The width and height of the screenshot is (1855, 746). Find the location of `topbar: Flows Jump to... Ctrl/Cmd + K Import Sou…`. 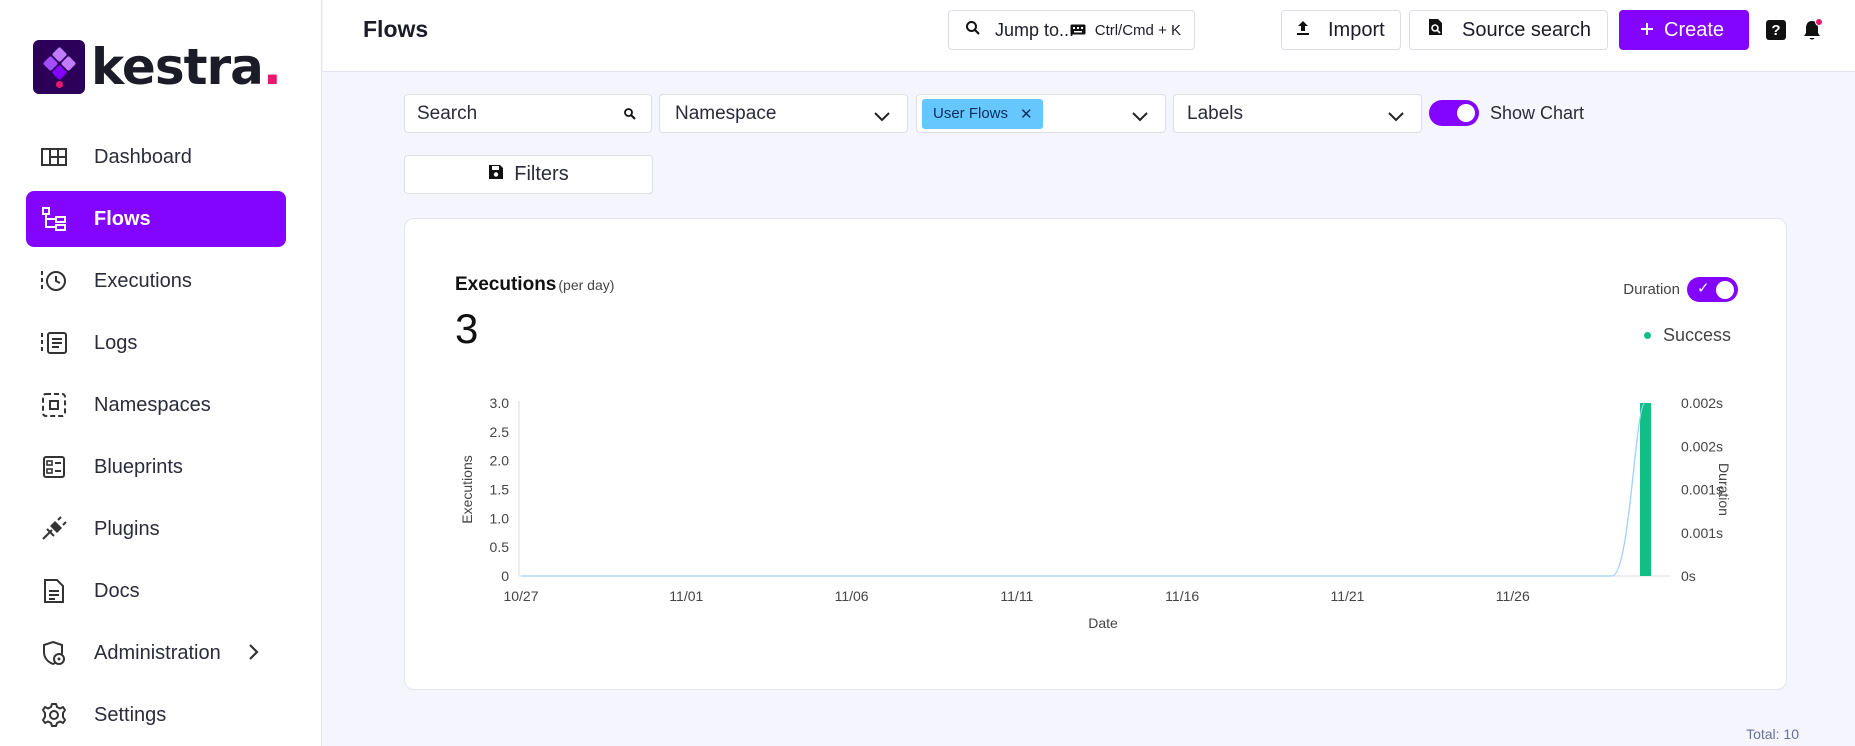

topbar: Flows Jump to... Ctrl/Cmd + K Import Sou… is located at coordinates (1089, 36).